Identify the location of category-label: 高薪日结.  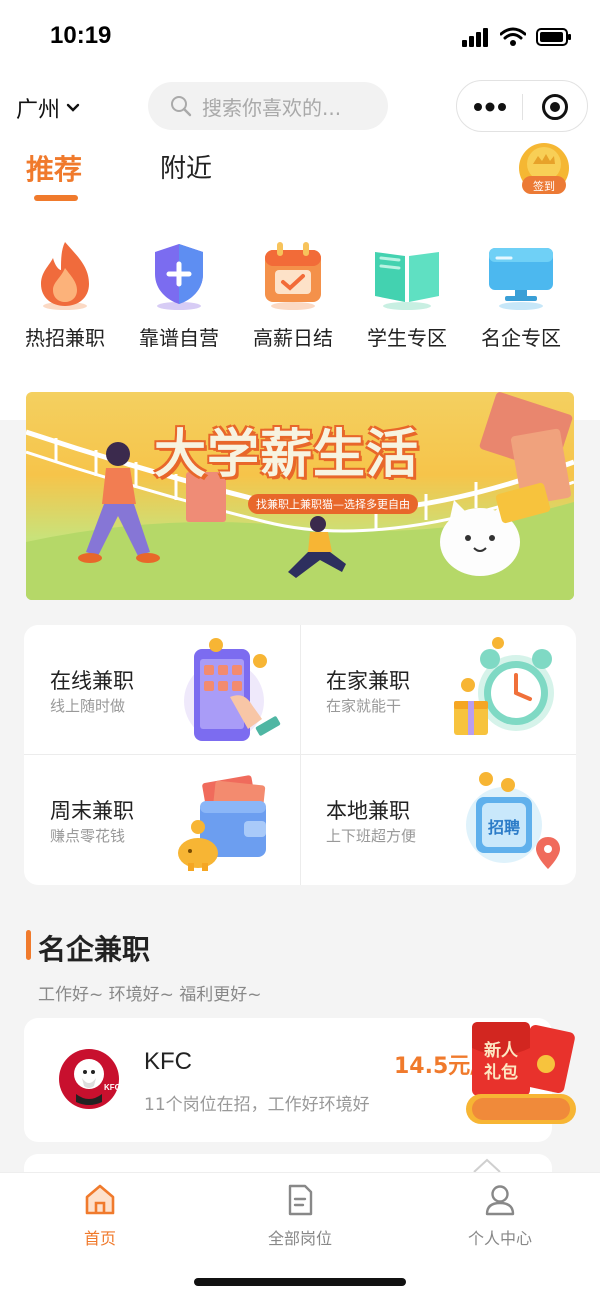
(293, 338).